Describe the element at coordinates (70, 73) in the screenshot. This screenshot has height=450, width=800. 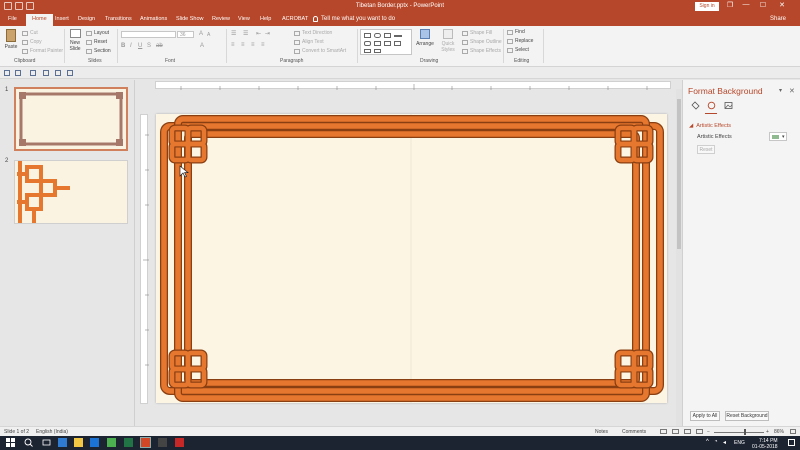
I see `customize-toolbar-icon` at that location.